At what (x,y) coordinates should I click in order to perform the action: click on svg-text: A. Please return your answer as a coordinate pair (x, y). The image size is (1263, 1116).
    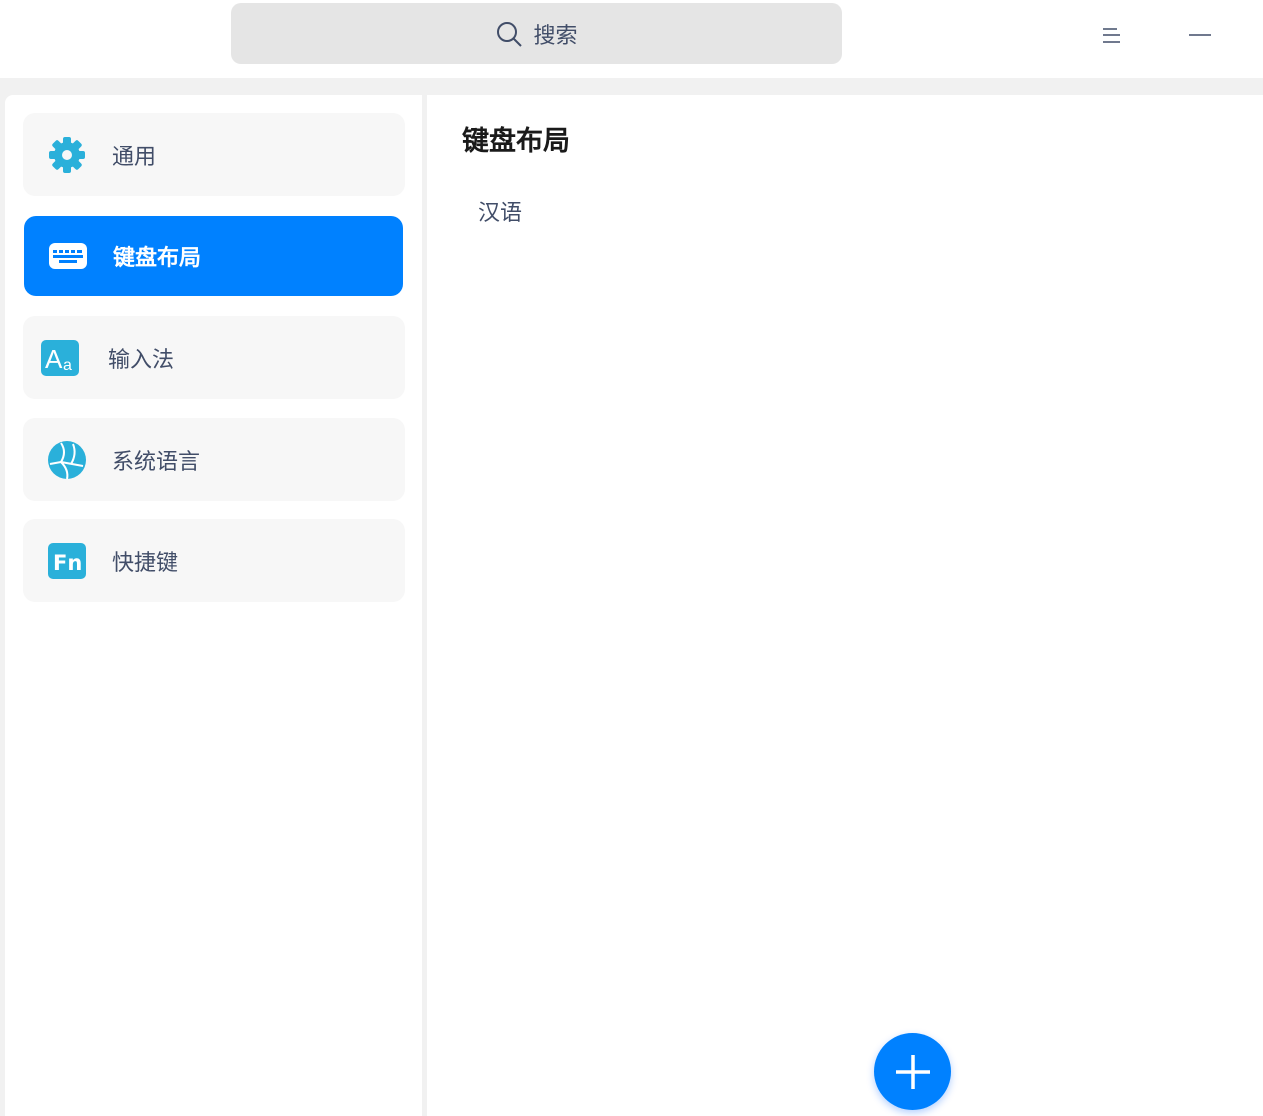
    Looking at the image, I should click on (54, 359).